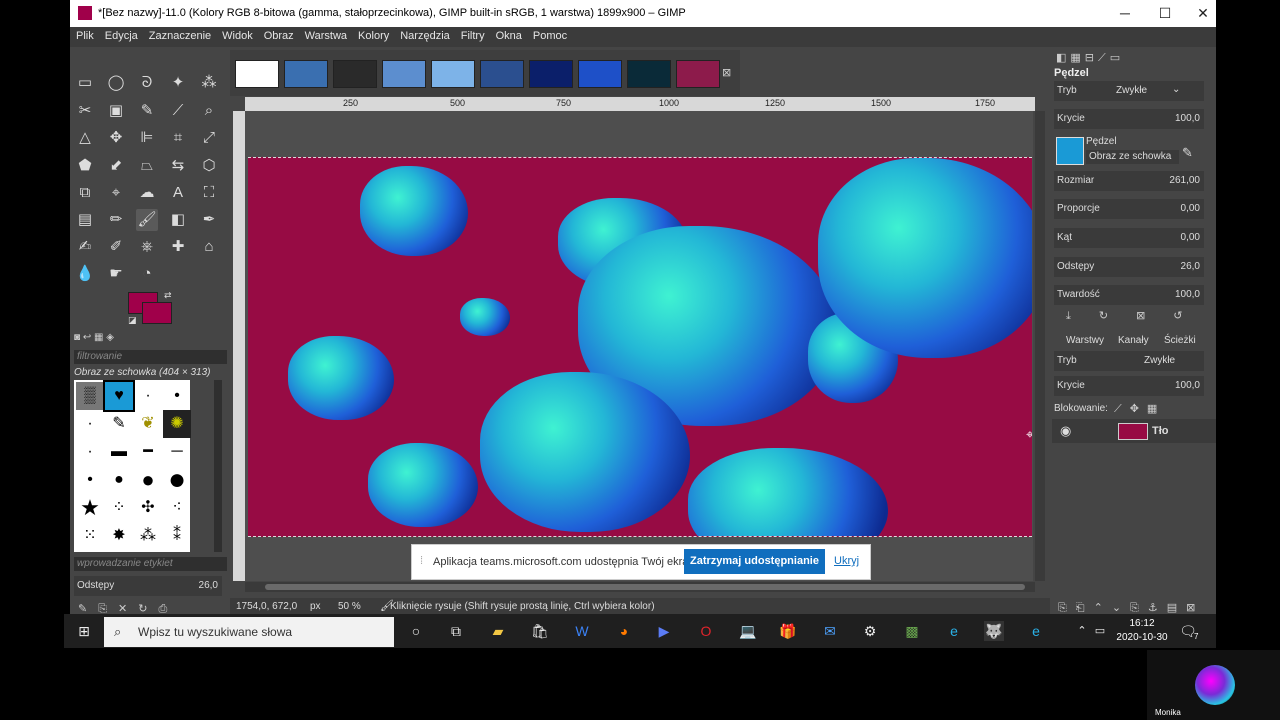  Describe the element at coordinates (209, 247) in the screenshot. I see `perspective-clone-icon: ⌂` at that location.